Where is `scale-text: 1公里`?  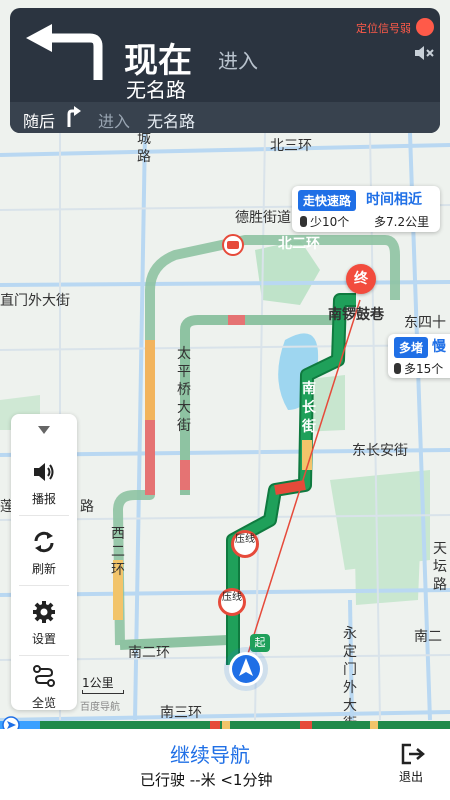 scale-text: 1公里 is located at coordinates (98, 683).